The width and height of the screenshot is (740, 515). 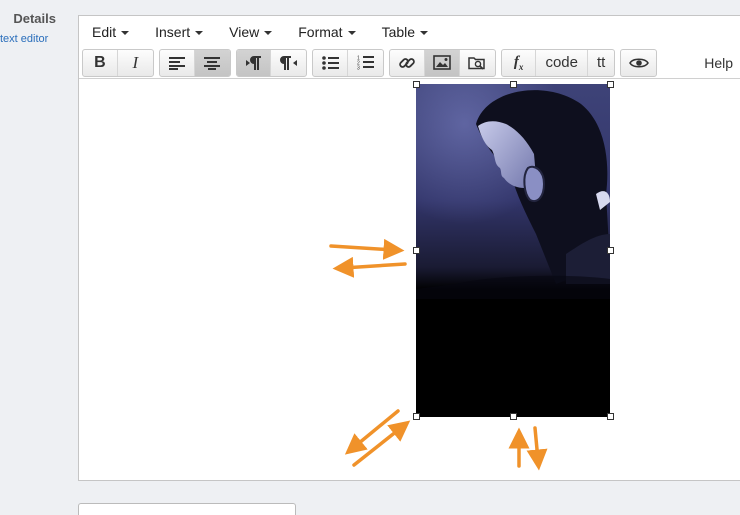 I want to click on diagonal-resize-arrows, so click(x=377, y=438).